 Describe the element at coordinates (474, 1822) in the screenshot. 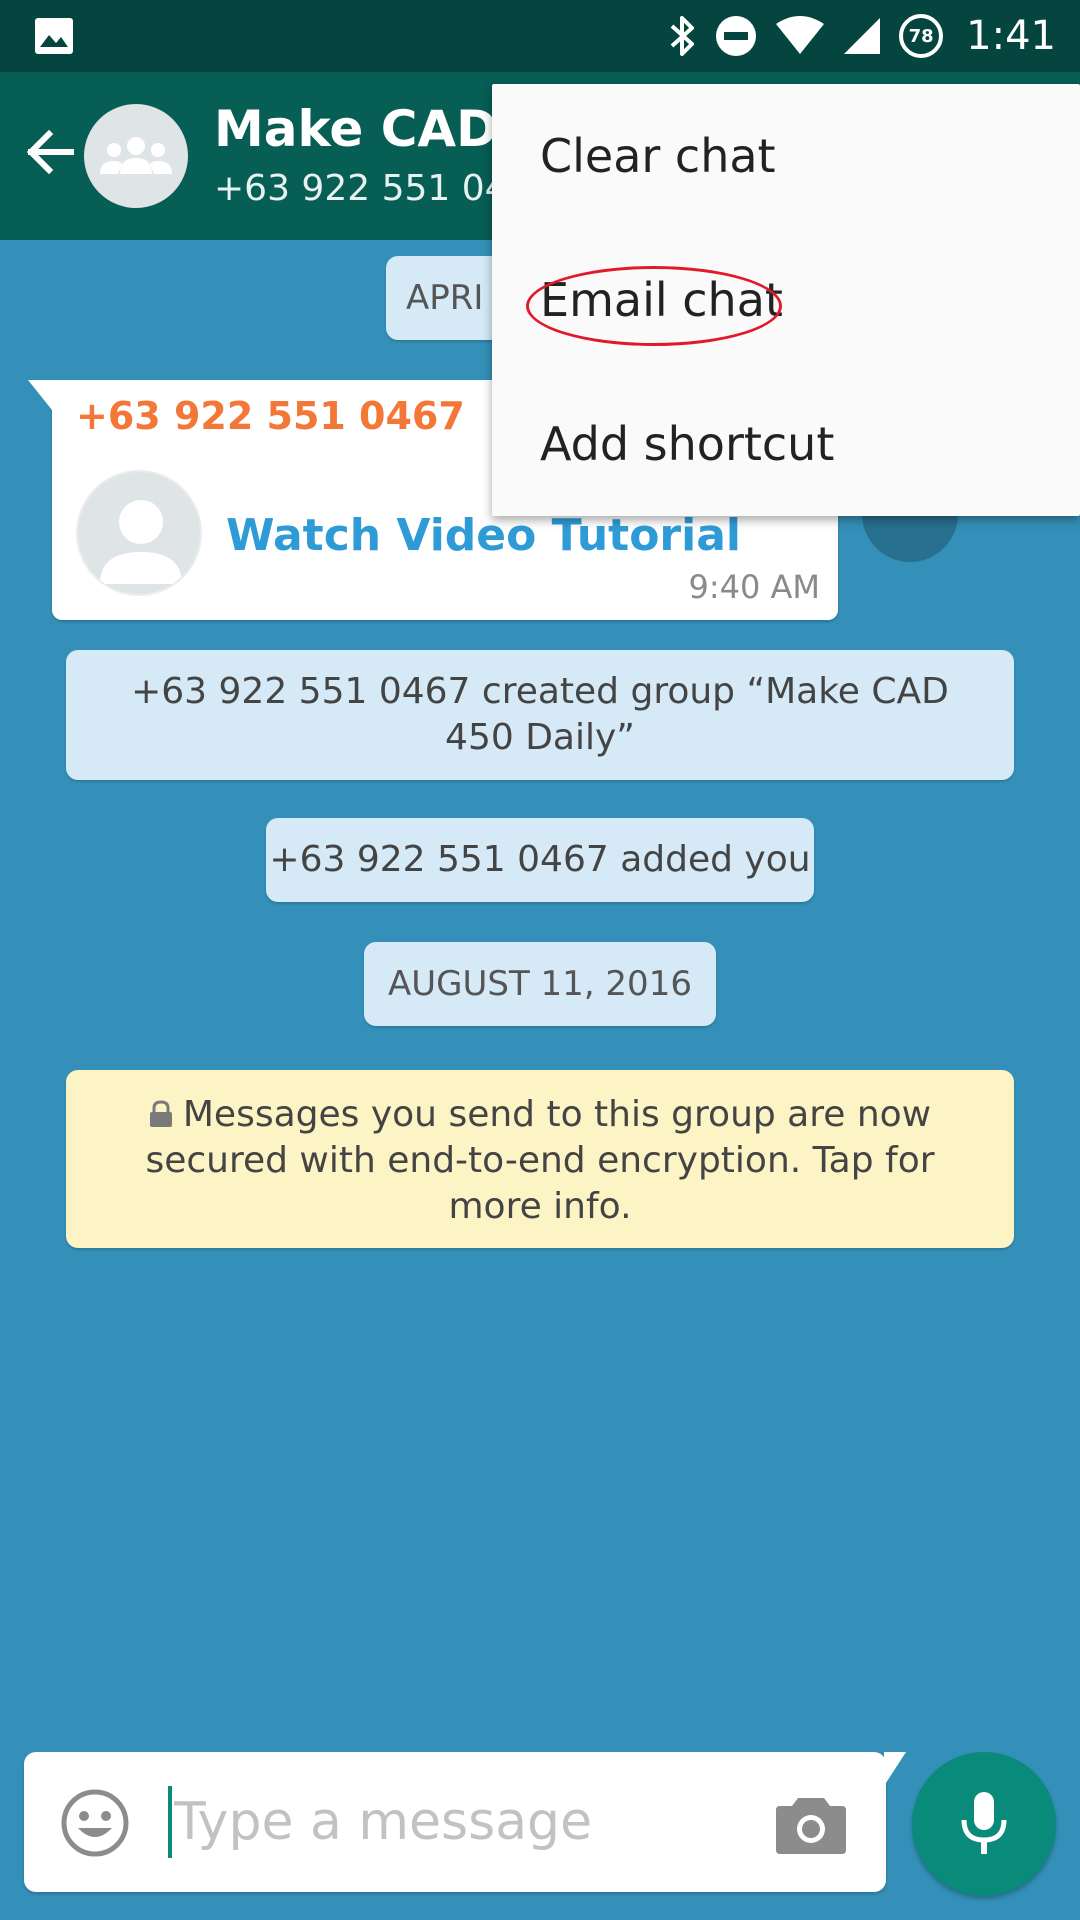

I see `message-input` at that location.